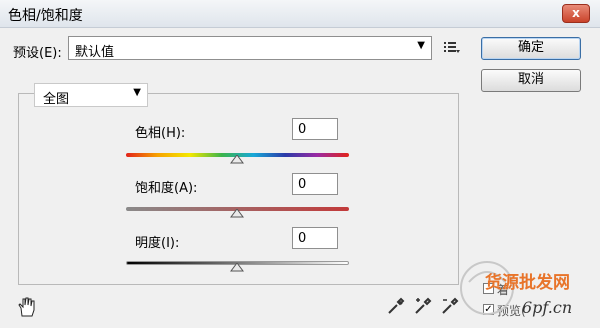 This screenshot has width=600, height=328. Describe the element at coordinates (531, 80) in the screenshot. I see `cancel-button: 取消` at that location.